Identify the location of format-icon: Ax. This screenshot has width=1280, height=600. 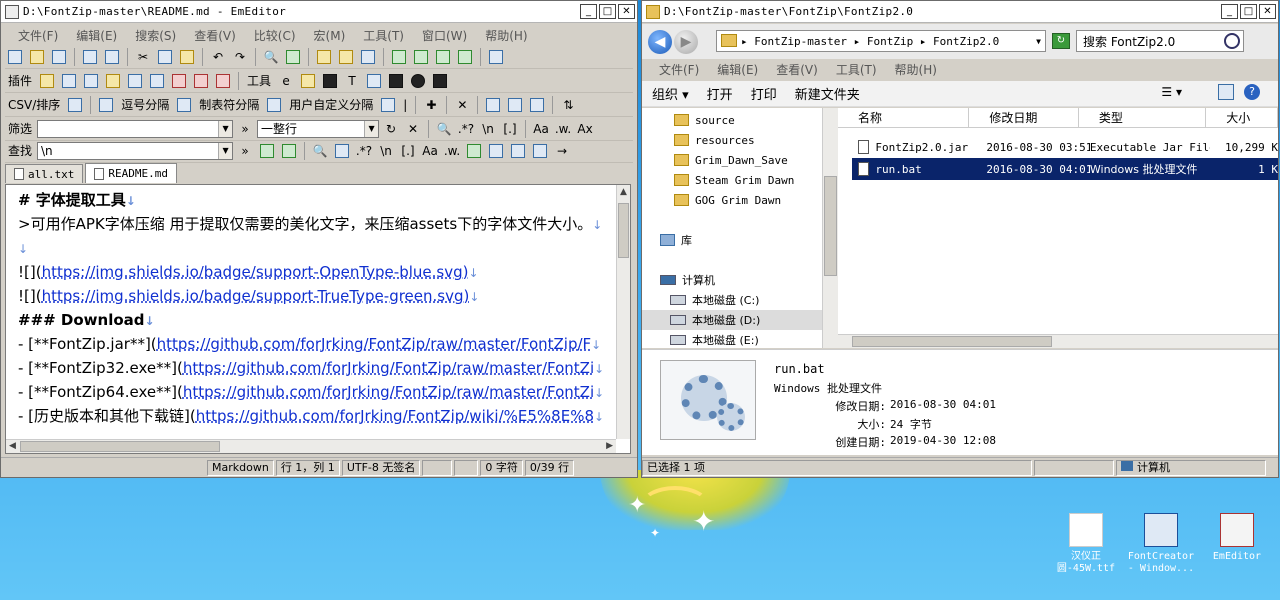
(585, 129).